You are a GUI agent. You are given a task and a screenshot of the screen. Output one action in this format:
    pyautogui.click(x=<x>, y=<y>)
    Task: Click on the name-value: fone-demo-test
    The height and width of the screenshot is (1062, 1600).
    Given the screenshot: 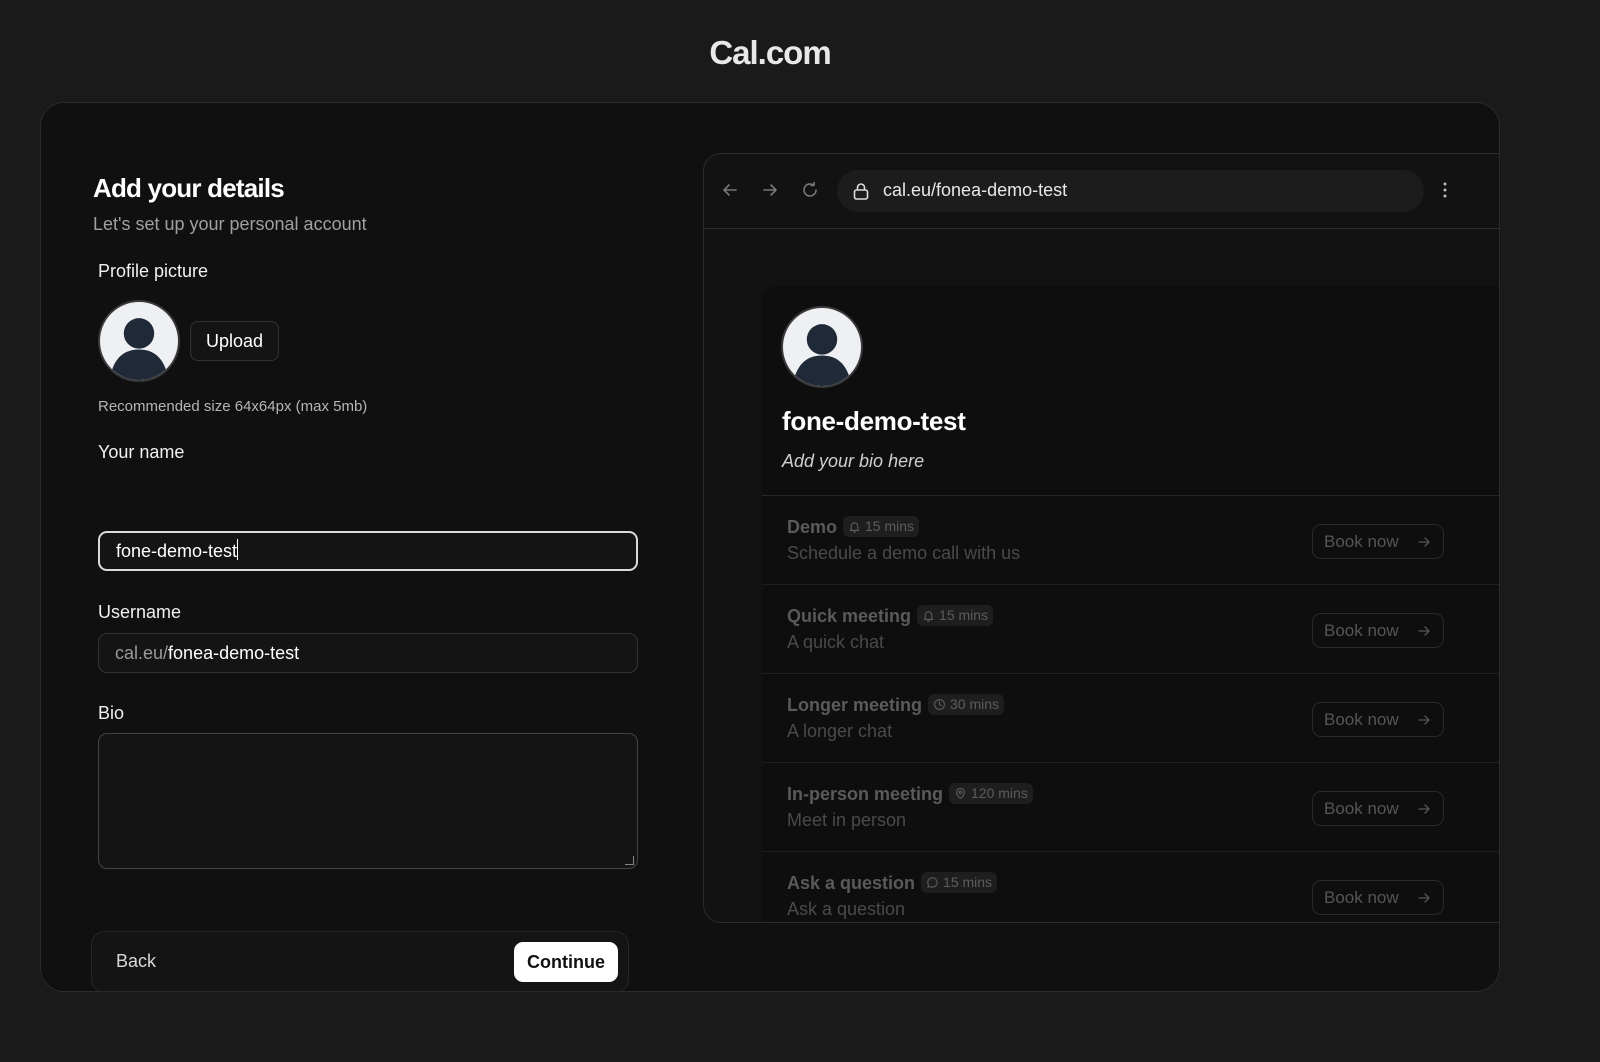 What is the action you would take?
    pyautogui.click(x=177, y=551)
    